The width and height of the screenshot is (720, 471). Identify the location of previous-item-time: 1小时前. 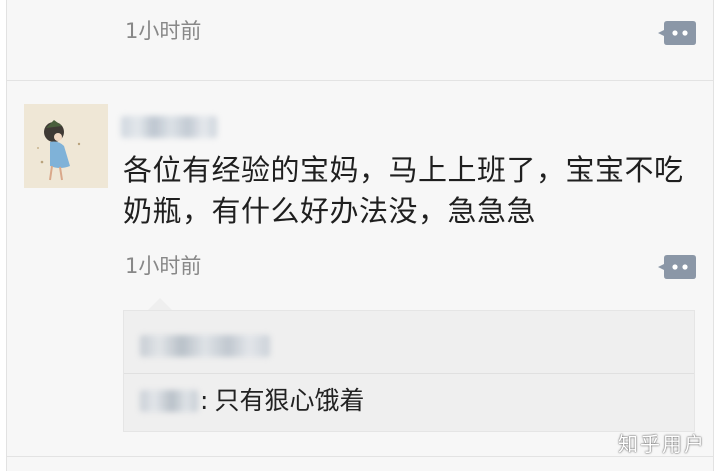
(163, 31).